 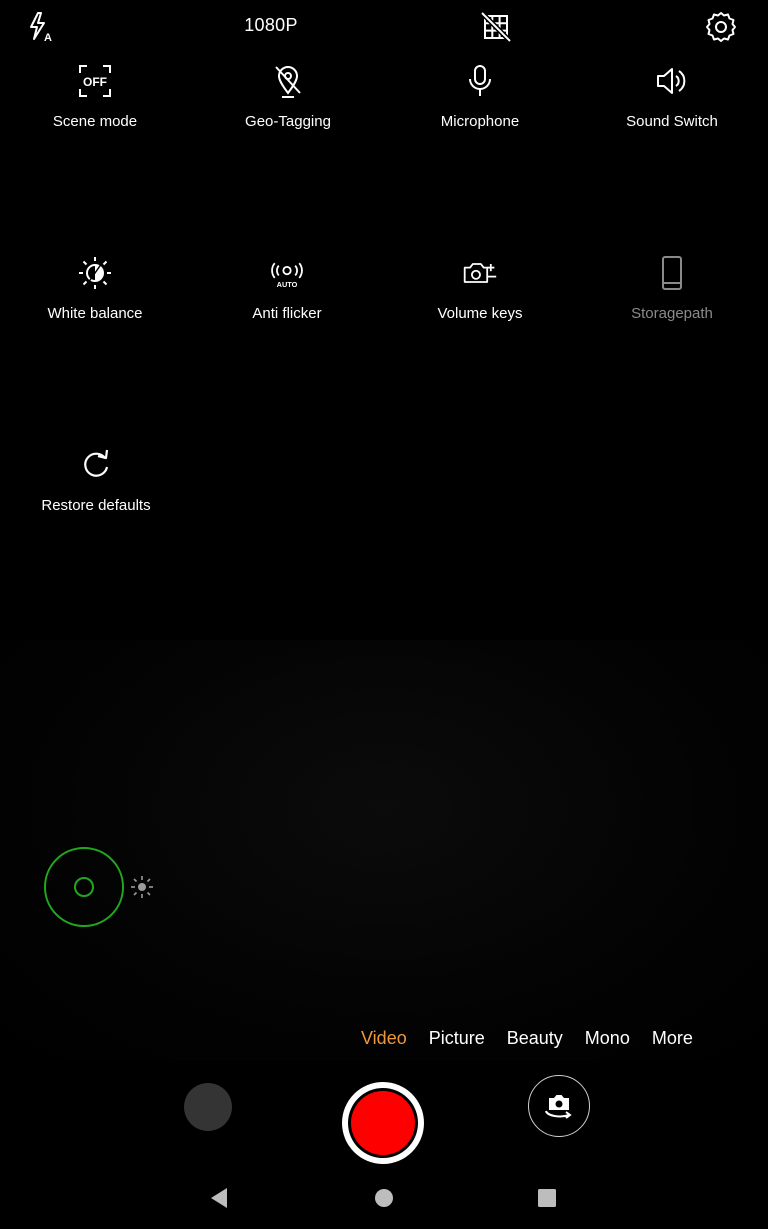 What do you see at coordinates (95, 121) in the screenshot?
I see `setting-label: Scene mode` at bounding box center [95, 121].